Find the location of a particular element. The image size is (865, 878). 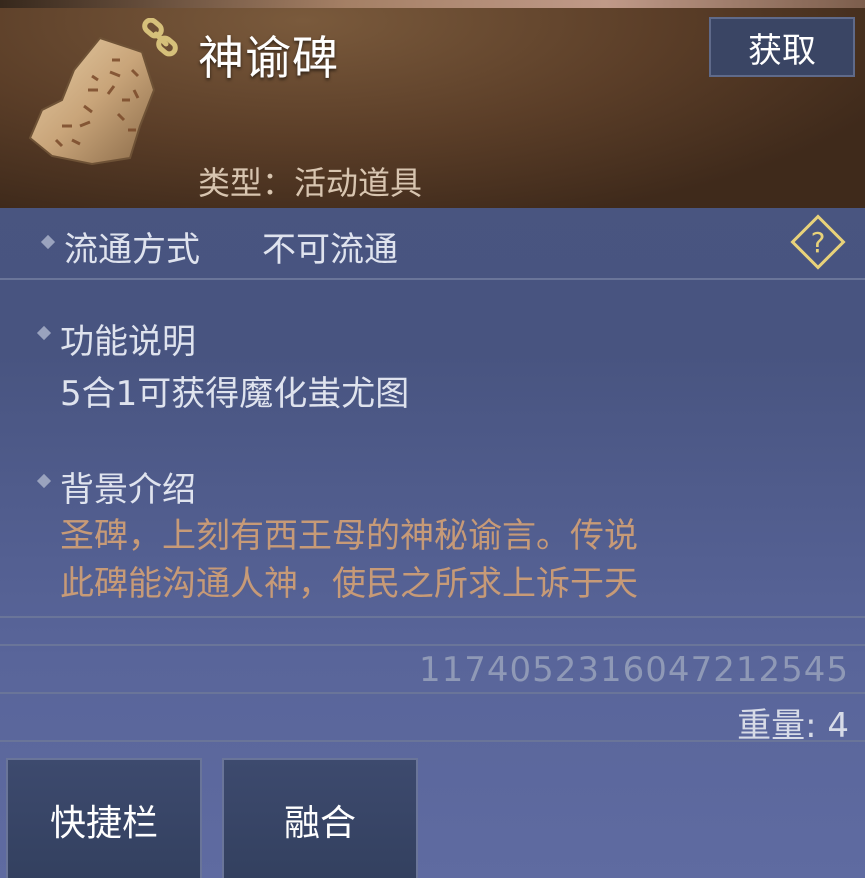

function-label: 功能说明 is located at coordinates (128, 342).